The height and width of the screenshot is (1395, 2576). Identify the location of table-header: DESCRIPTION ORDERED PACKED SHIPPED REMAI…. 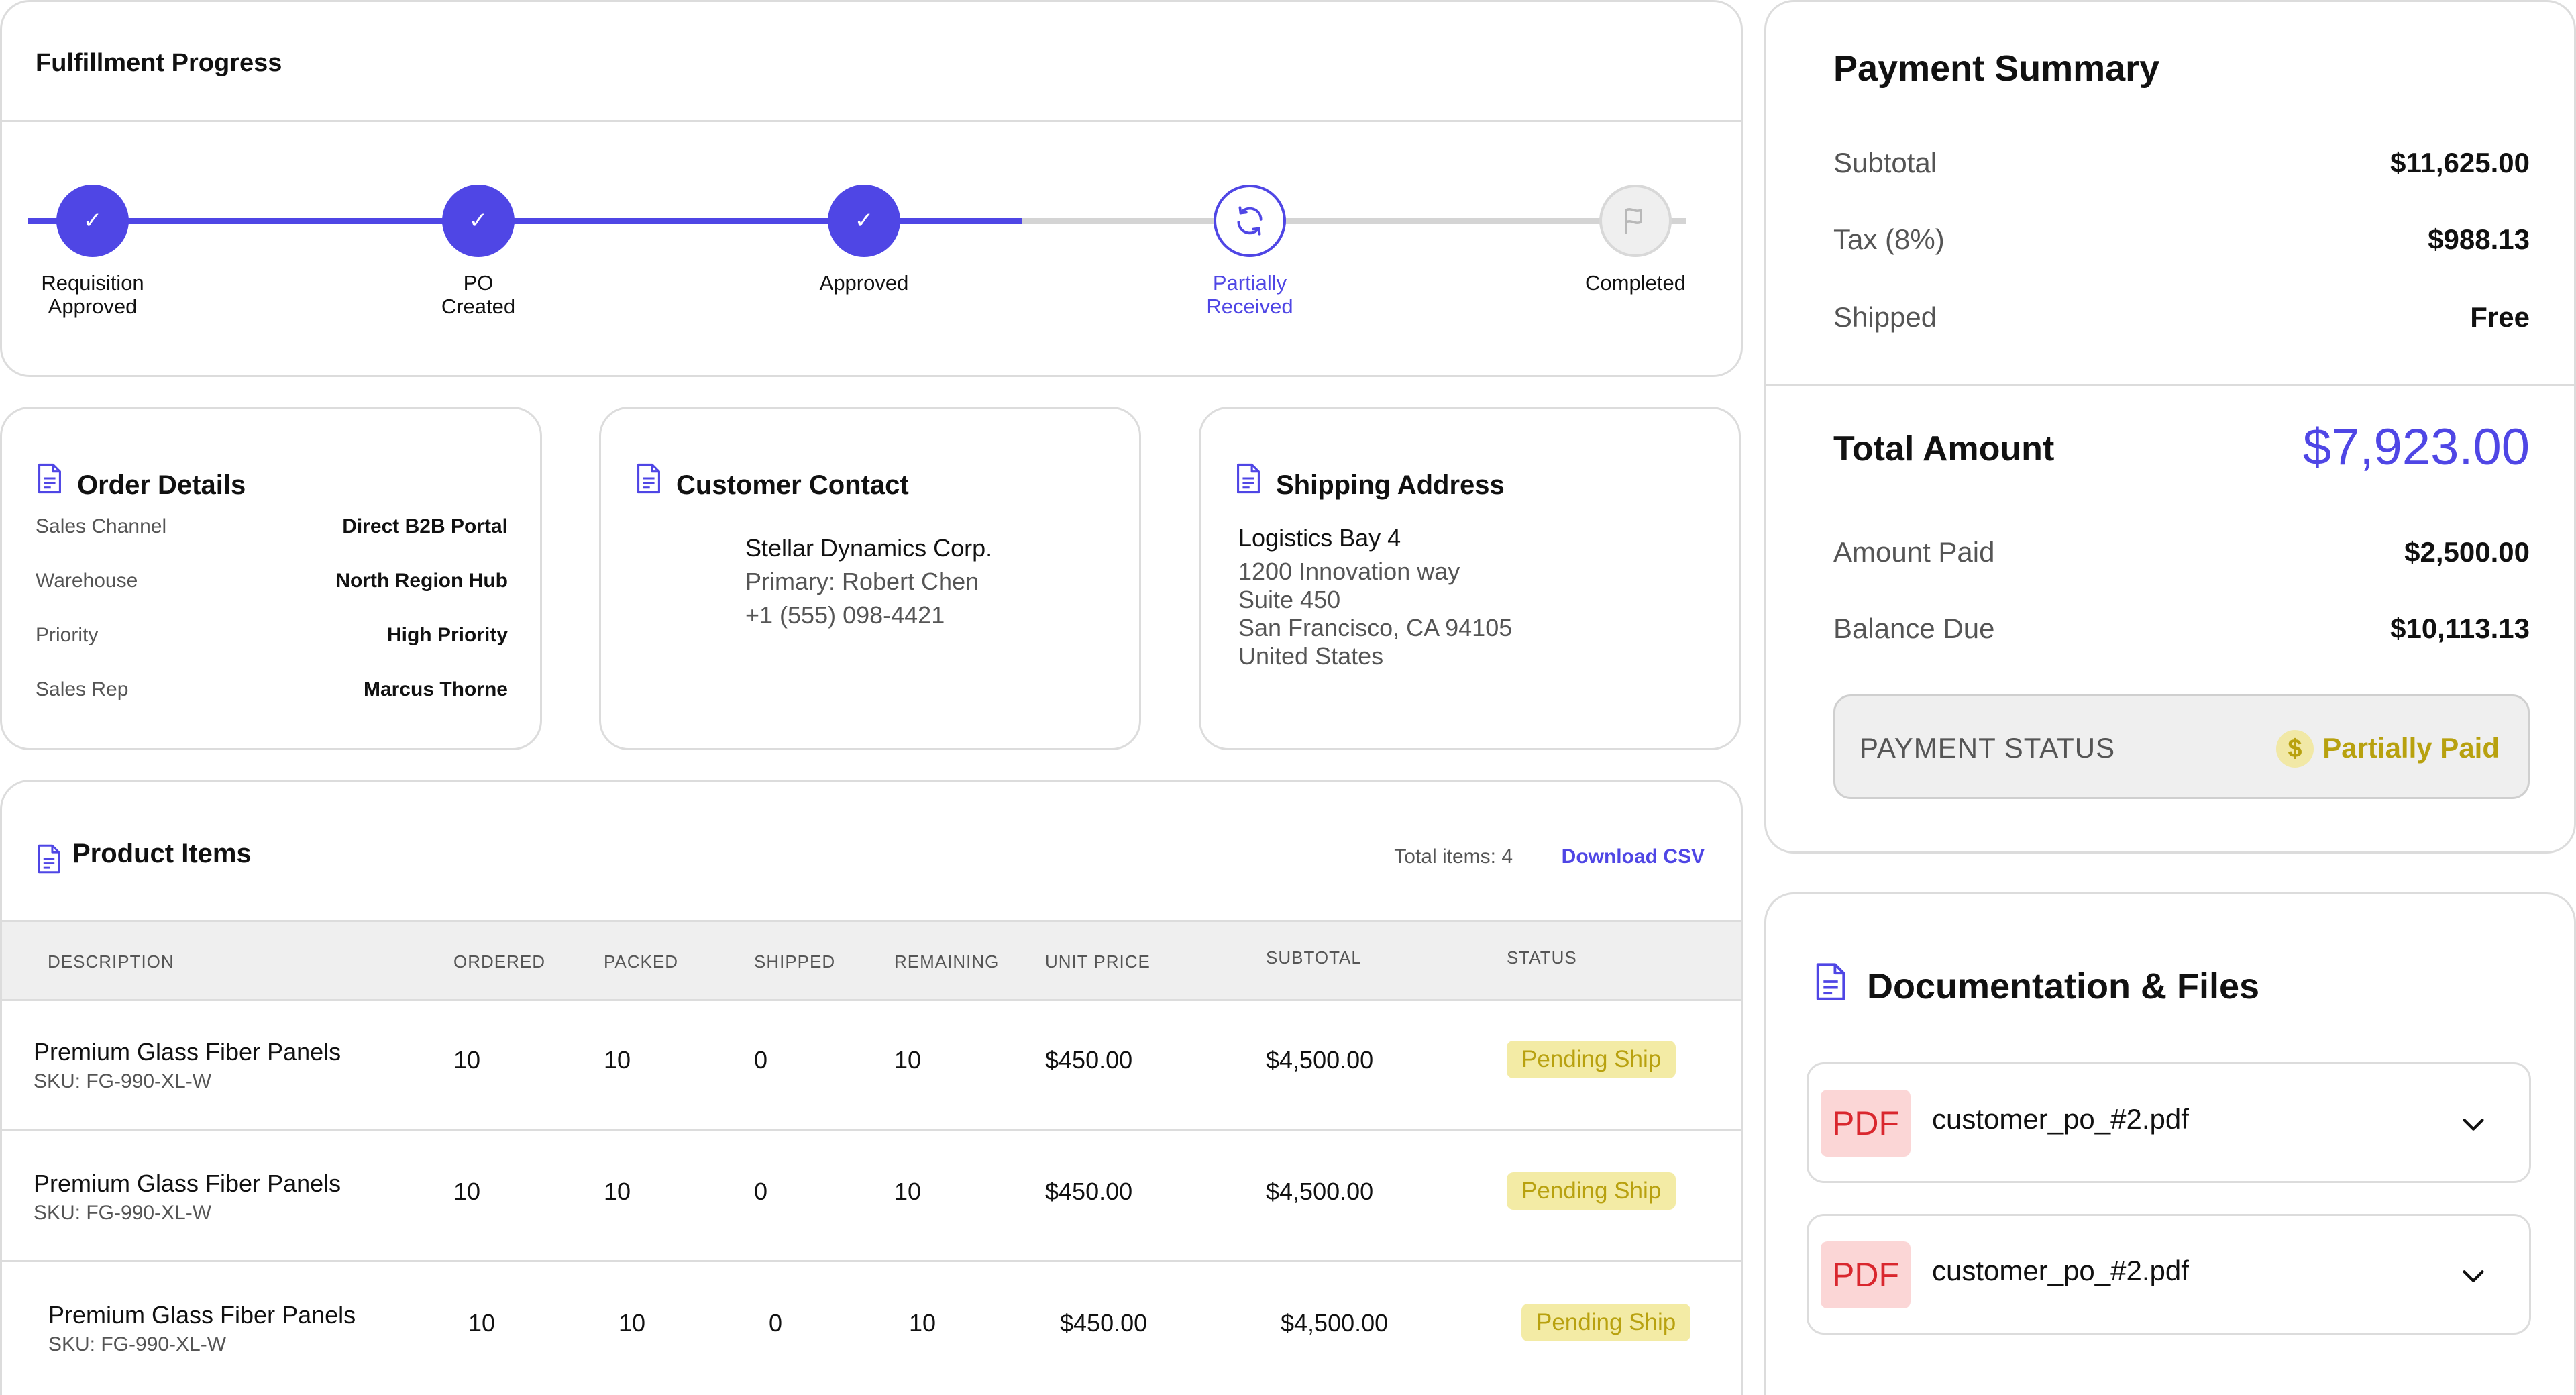
(871, 960).